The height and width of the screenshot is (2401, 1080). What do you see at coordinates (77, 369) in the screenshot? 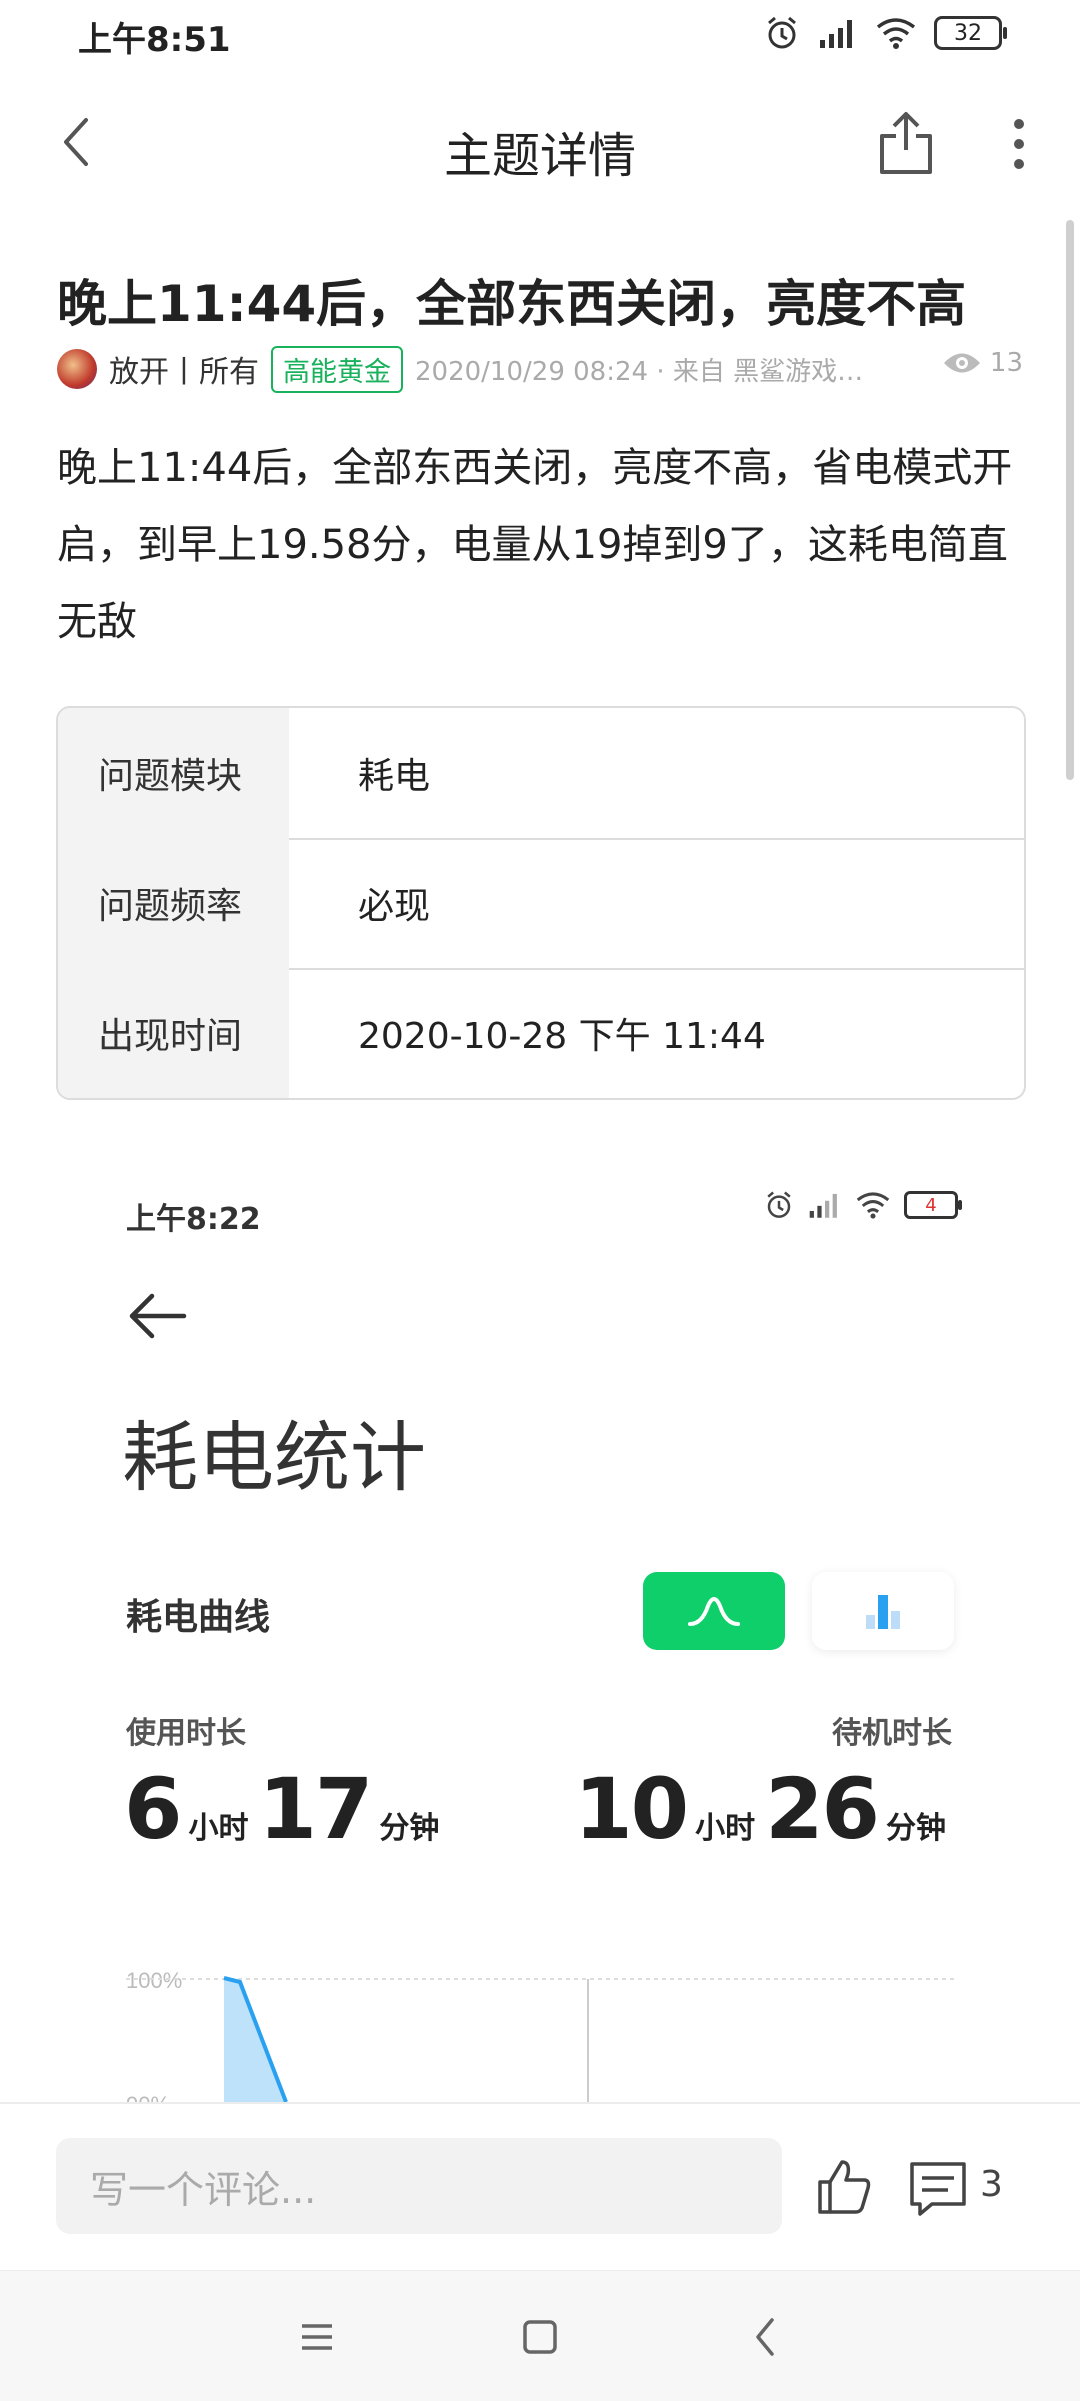
I see `avatar` at bounding box center [77, 369].